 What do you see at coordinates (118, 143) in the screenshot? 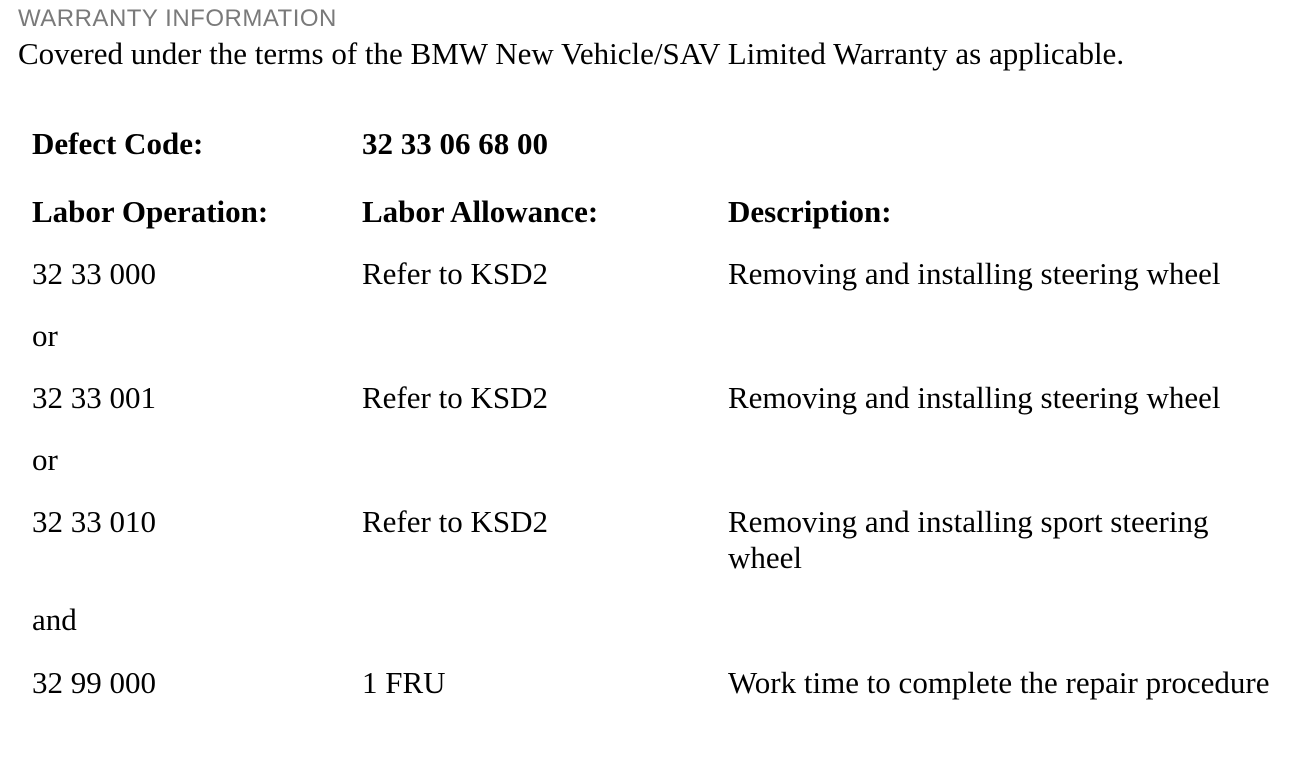
I see `defect-code-label: Defect Code:` at bounding box center [118, 143].